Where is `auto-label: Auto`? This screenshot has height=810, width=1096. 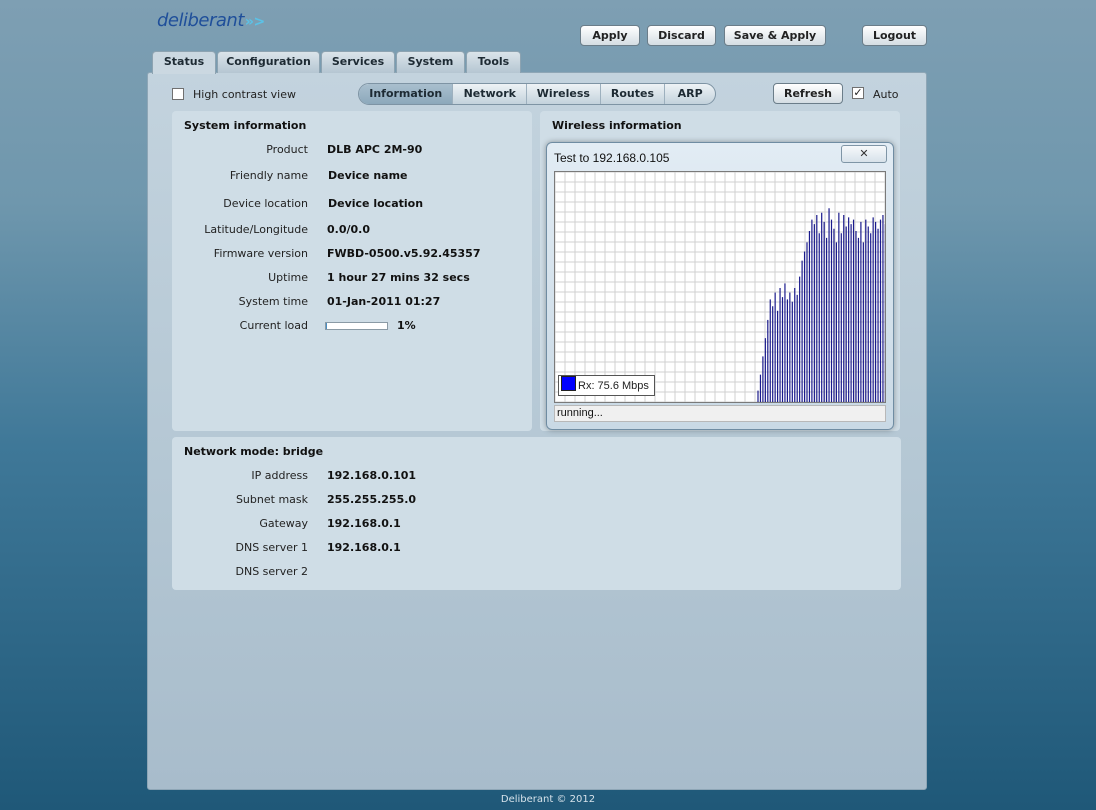 auto-label: Auto is located at coordinates (886, 94).